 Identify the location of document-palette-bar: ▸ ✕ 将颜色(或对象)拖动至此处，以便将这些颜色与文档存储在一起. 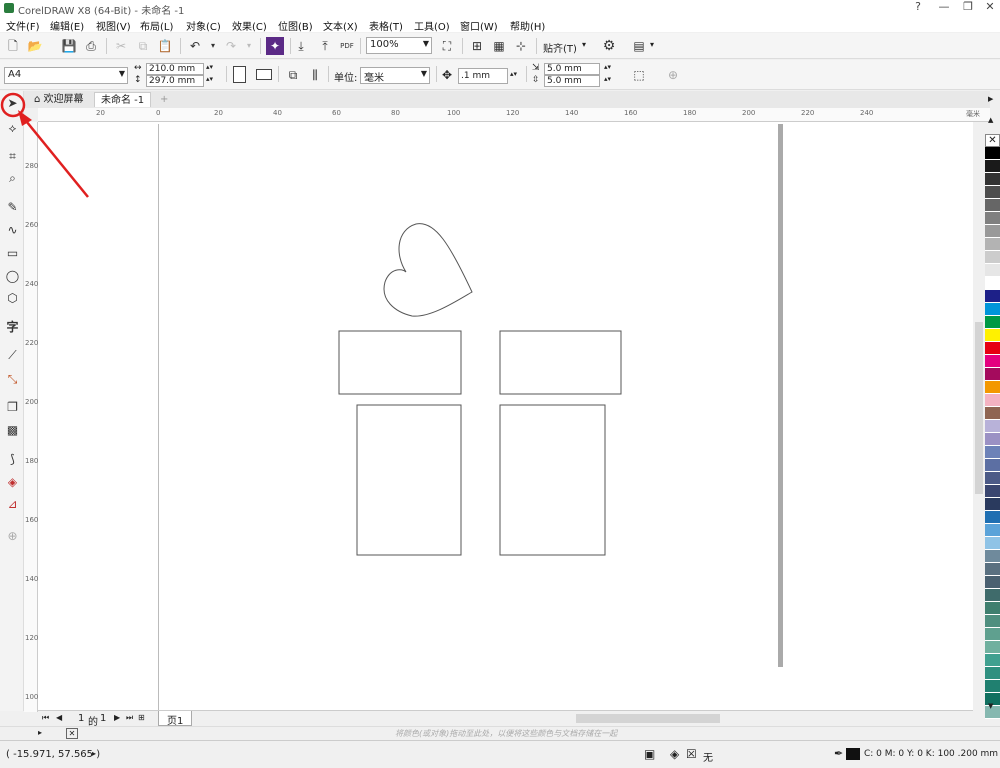
(500, 733).